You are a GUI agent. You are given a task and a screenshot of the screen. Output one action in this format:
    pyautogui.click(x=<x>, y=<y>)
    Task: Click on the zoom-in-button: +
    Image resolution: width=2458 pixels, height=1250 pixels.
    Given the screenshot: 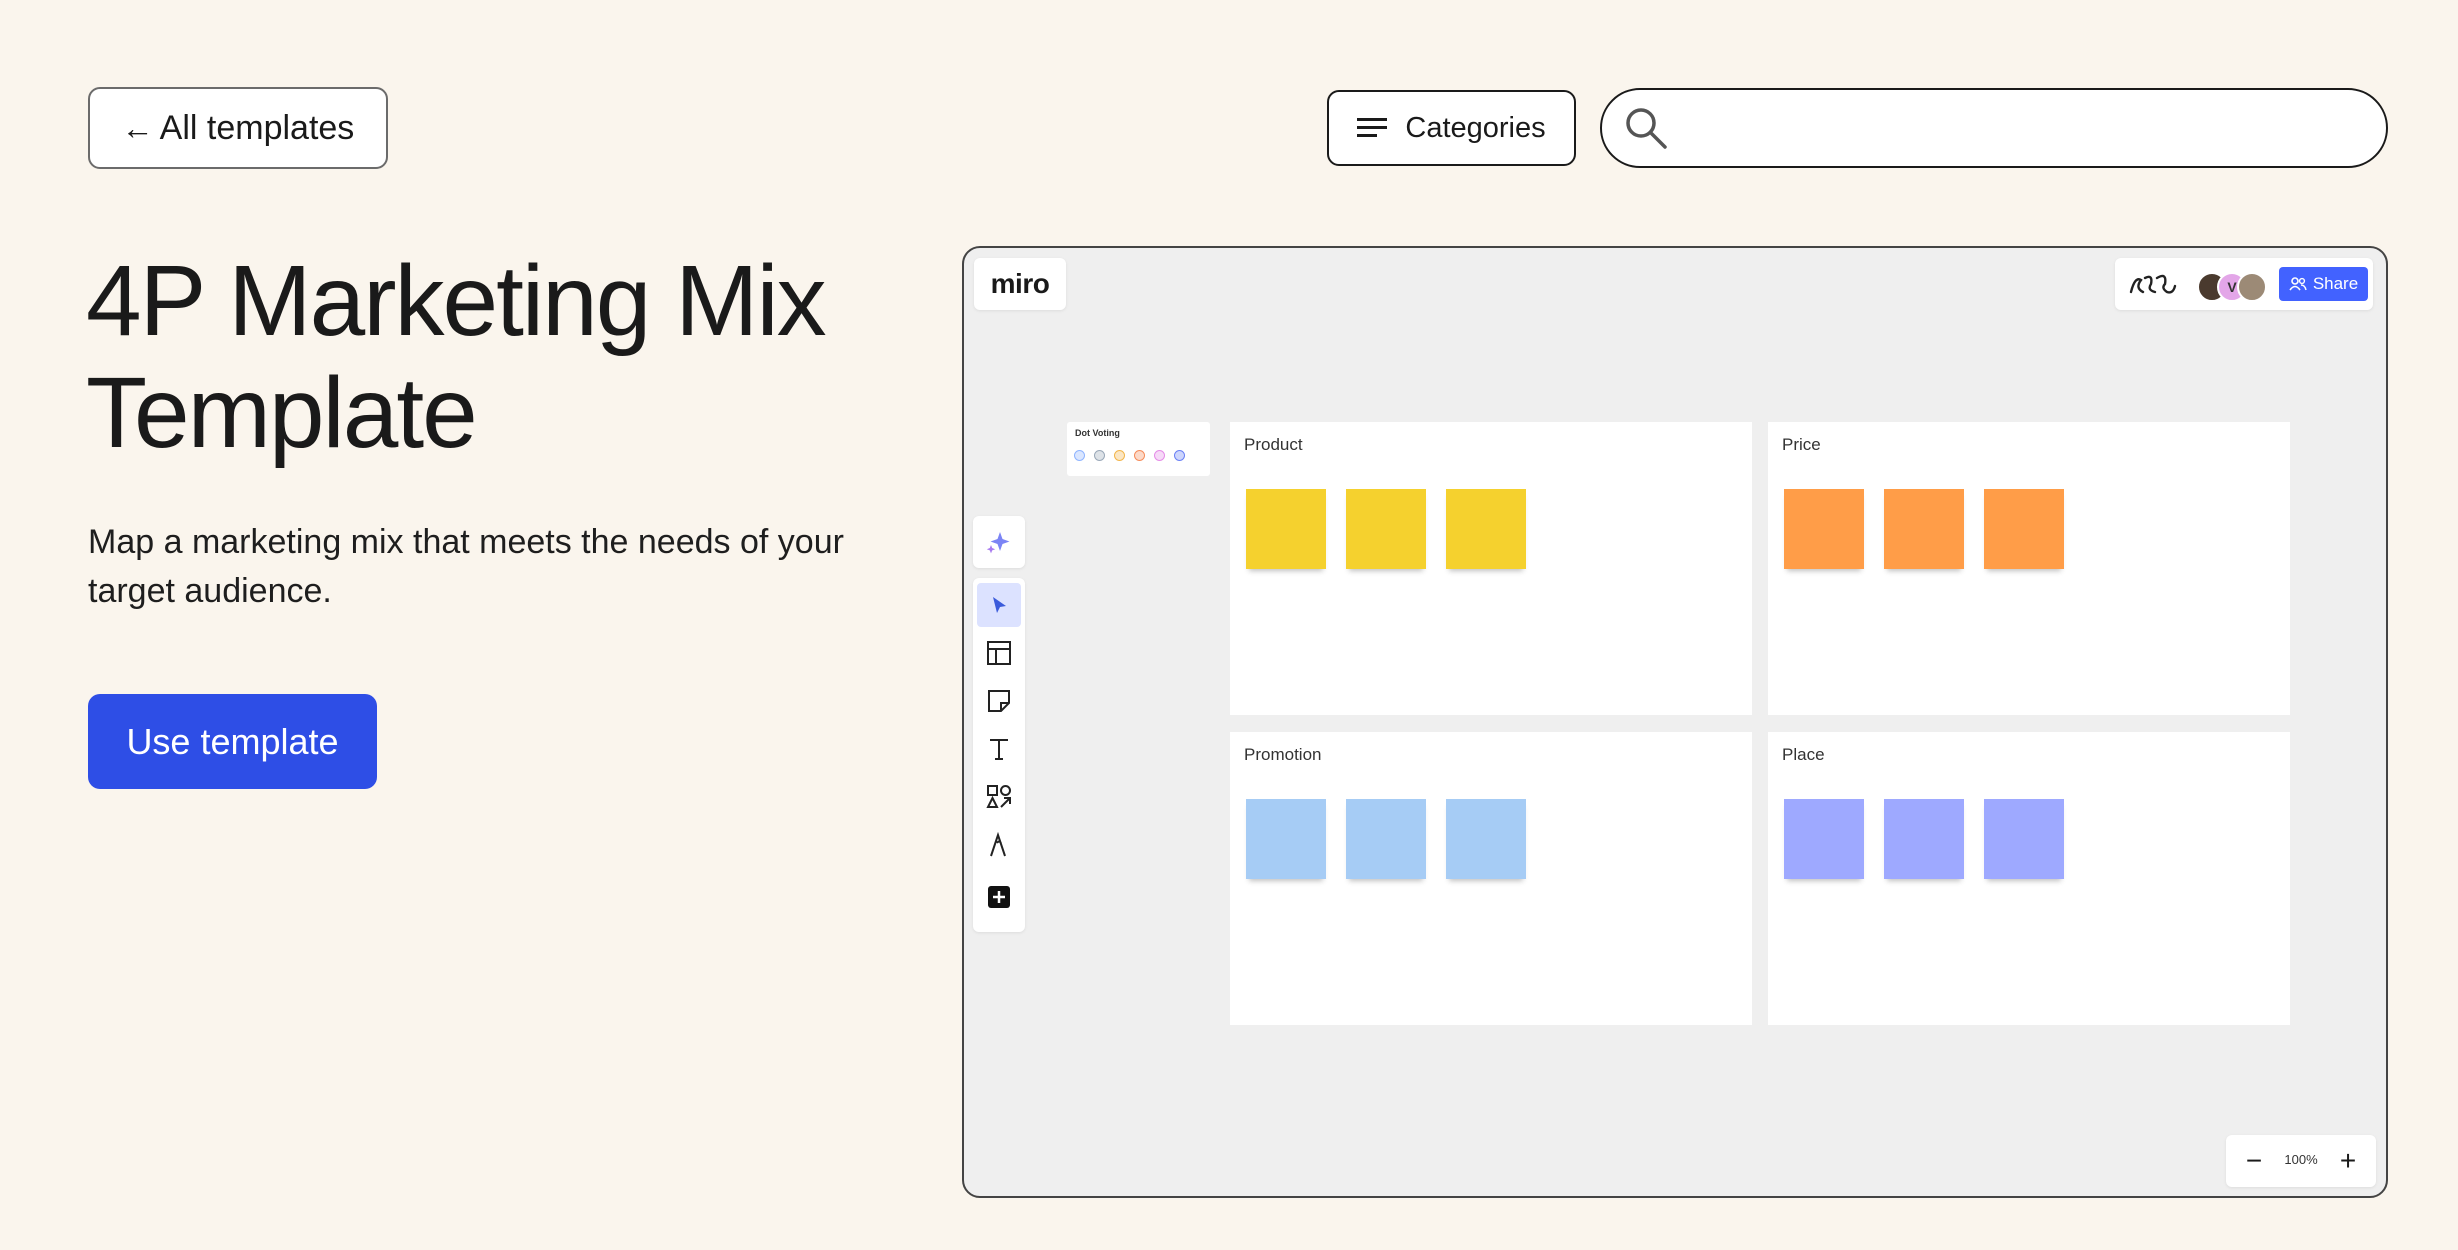 What is the action you would take?
    pyautogui.click(x=2348, y=1161)
    